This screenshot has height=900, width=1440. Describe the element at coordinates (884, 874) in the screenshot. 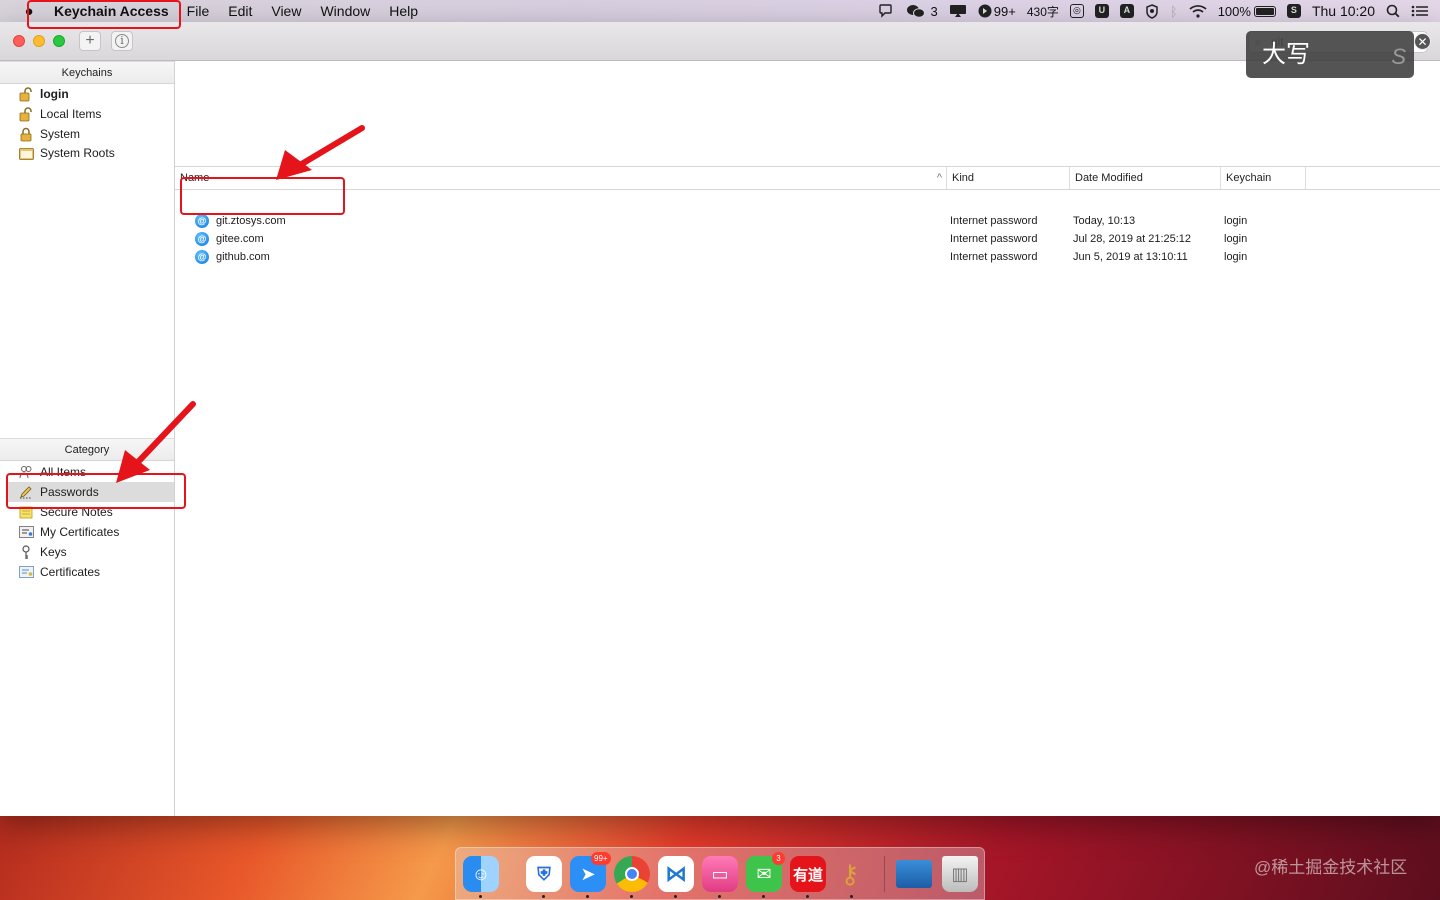

I see `dock-separator` at that location.